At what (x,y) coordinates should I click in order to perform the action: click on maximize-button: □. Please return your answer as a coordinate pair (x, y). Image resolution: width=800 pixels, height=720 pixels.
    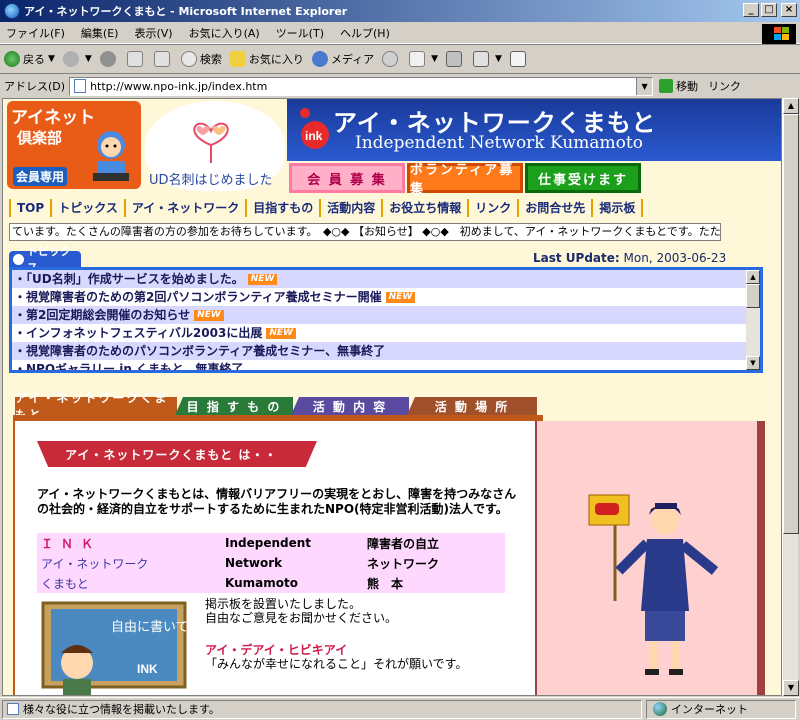
    Looking at the image, I should click on (769, 10).